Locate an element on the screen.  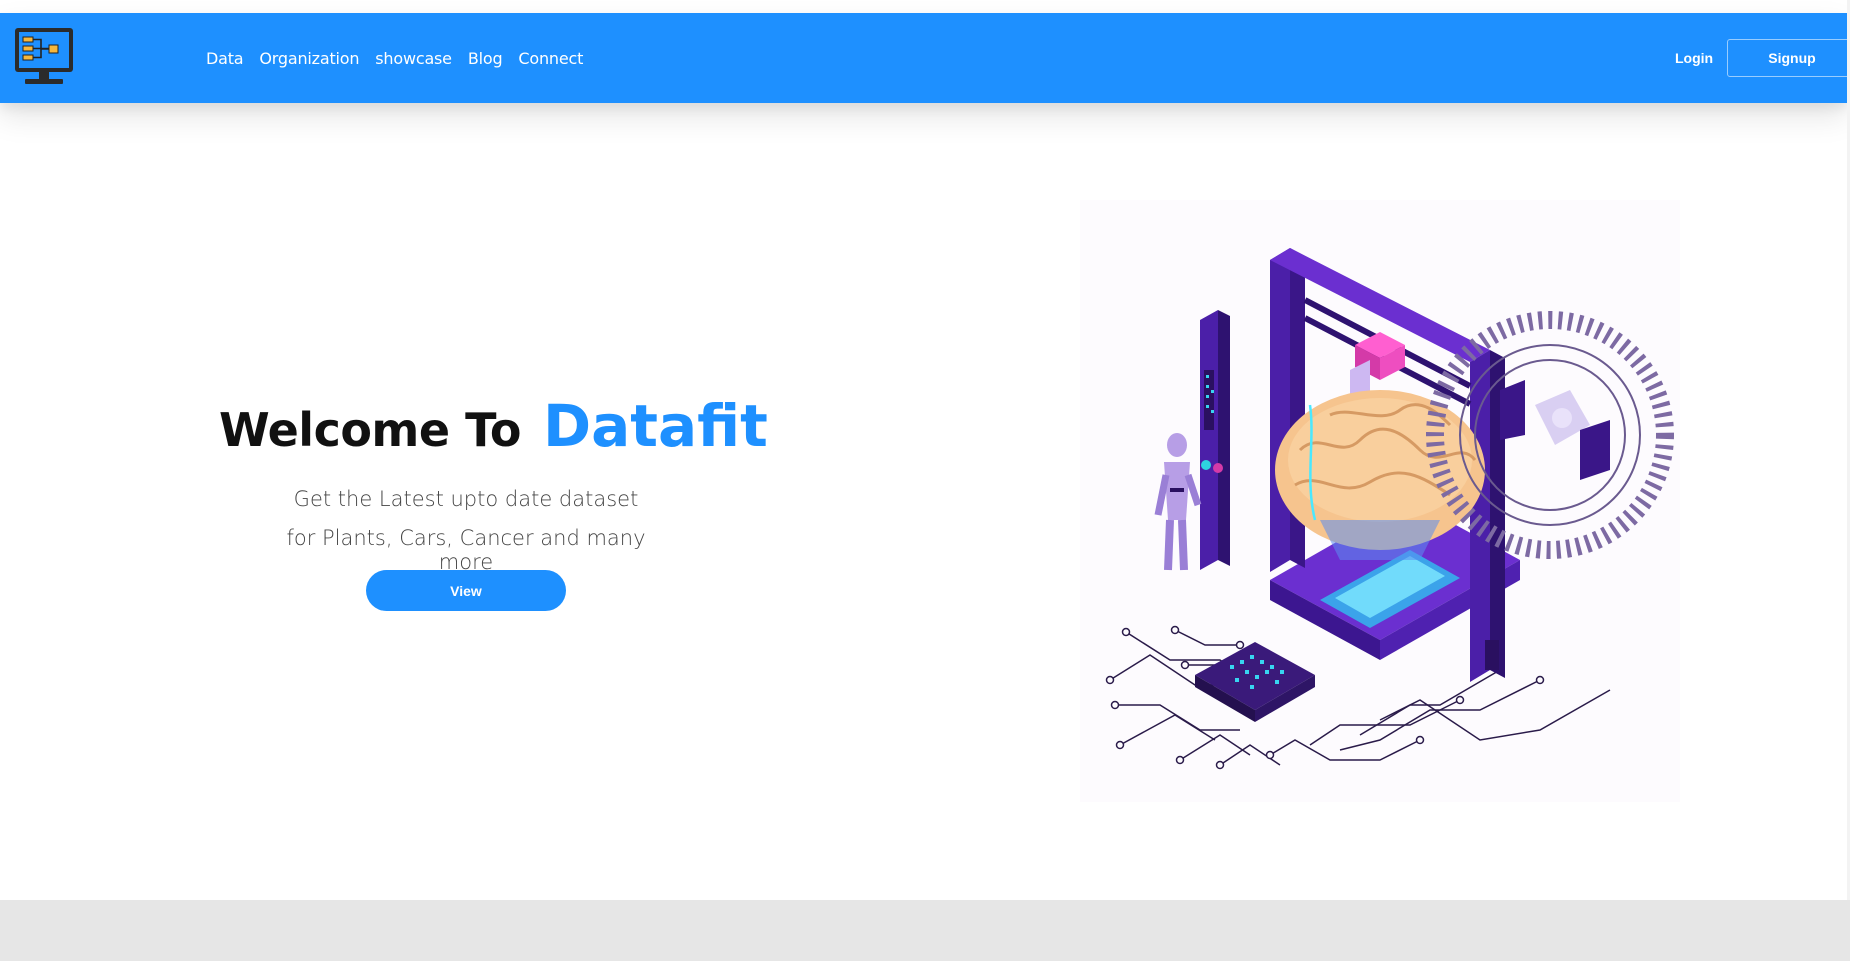
signup-button: Signup is located at coordinates (1788, 58).